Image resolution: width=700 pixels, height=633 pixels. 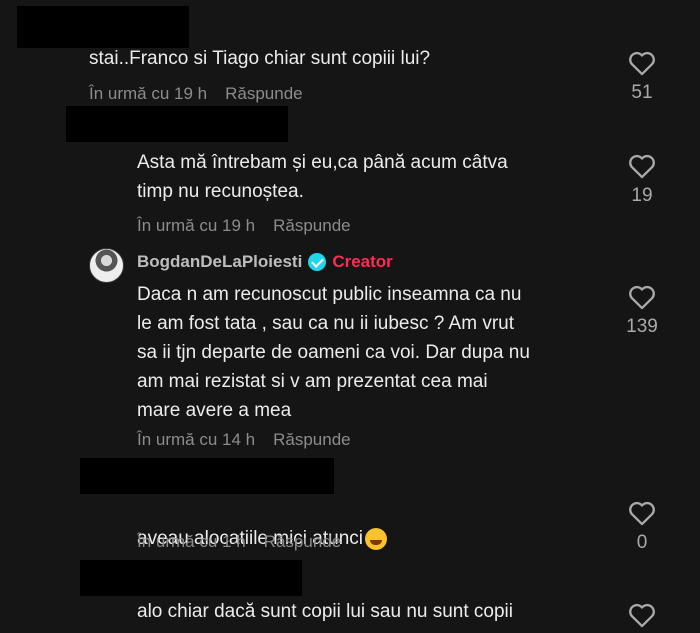 I want to click on like-count: 19, so click(x=642, y=195).